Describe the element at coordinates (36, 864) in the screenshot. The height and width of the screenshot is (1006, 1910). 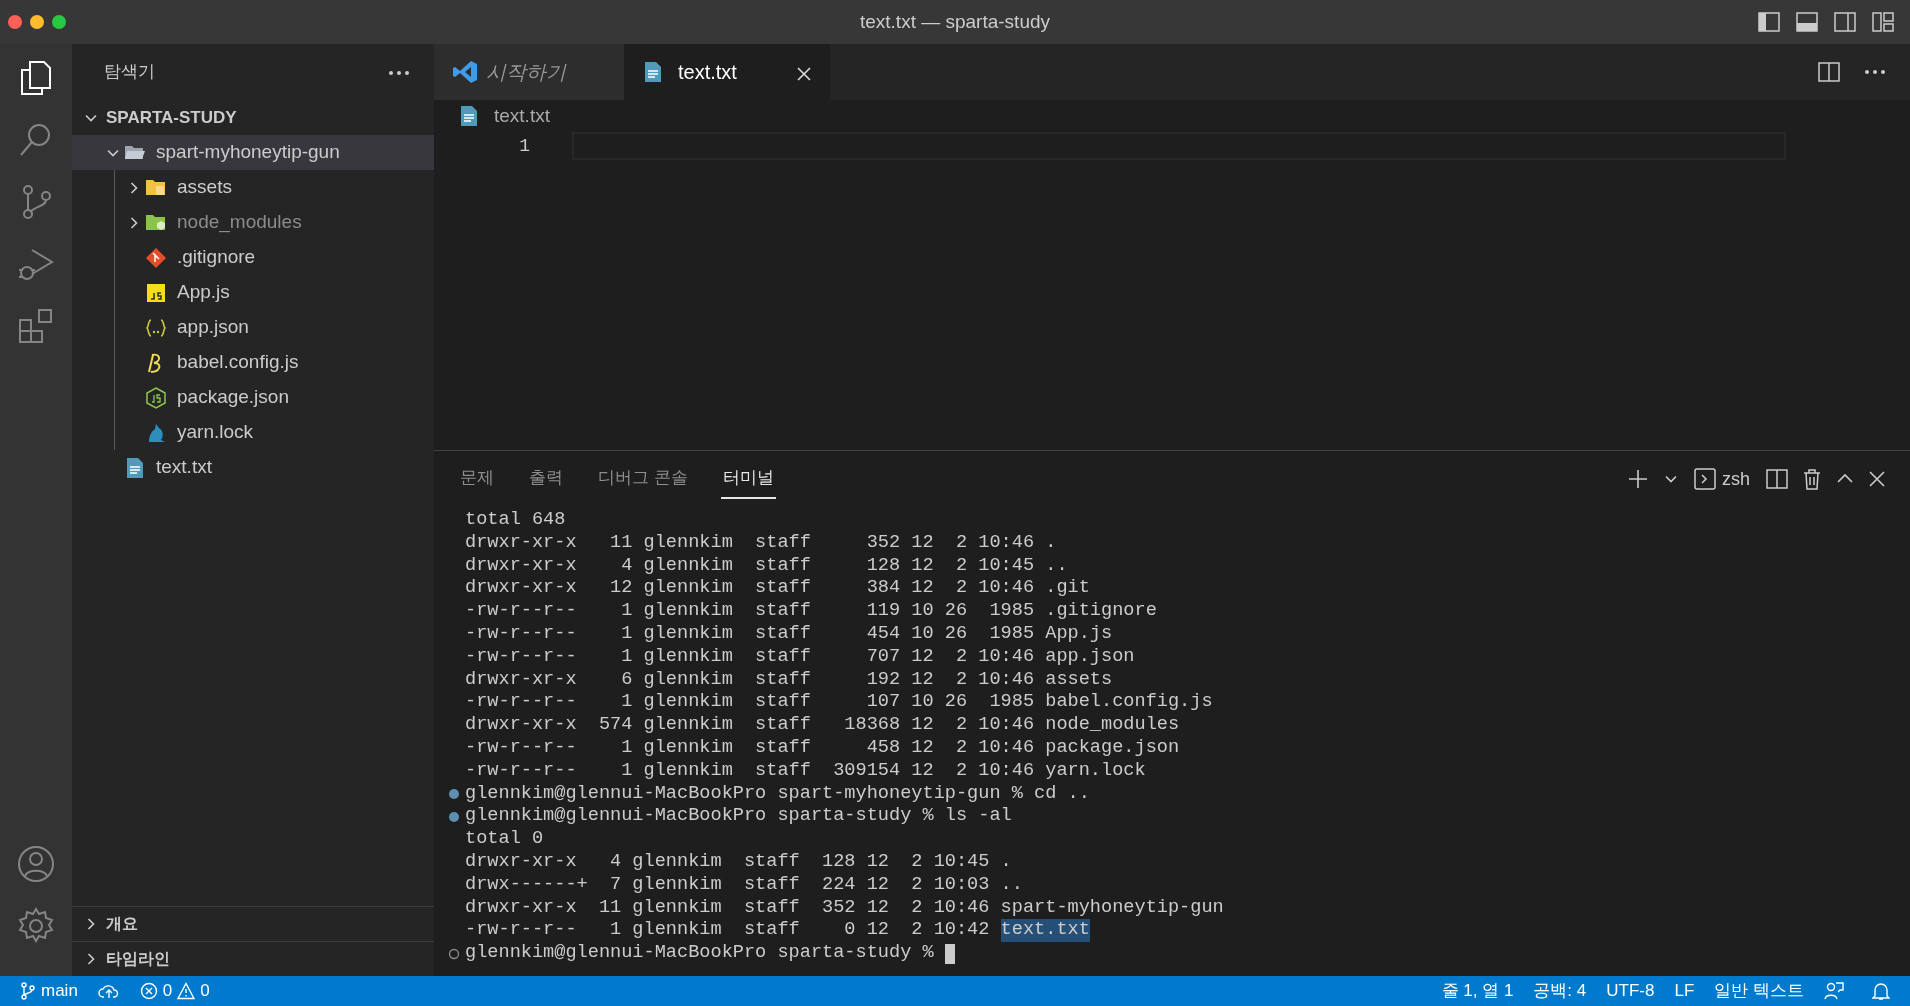
I see `account-icon` at that location.